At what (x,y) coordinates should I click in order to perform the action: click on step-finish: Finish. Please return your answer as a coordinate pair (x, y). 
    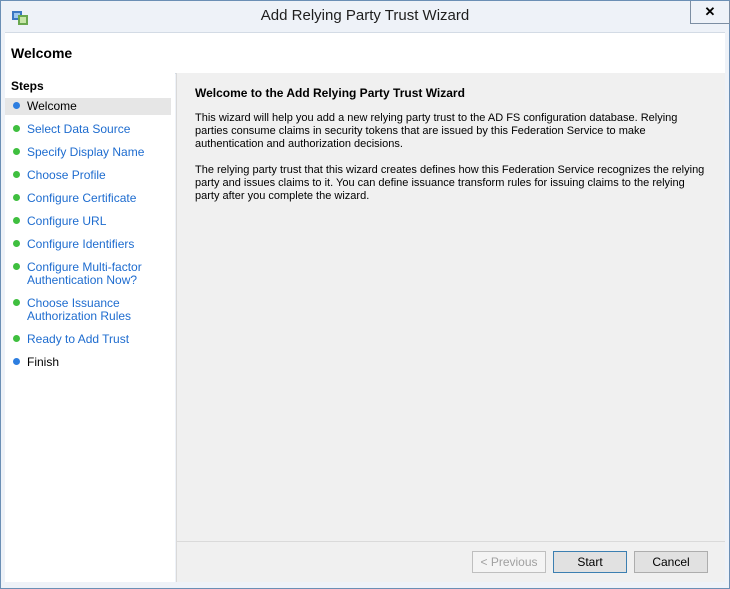
    Looking at the image, I should click on (88, 362).